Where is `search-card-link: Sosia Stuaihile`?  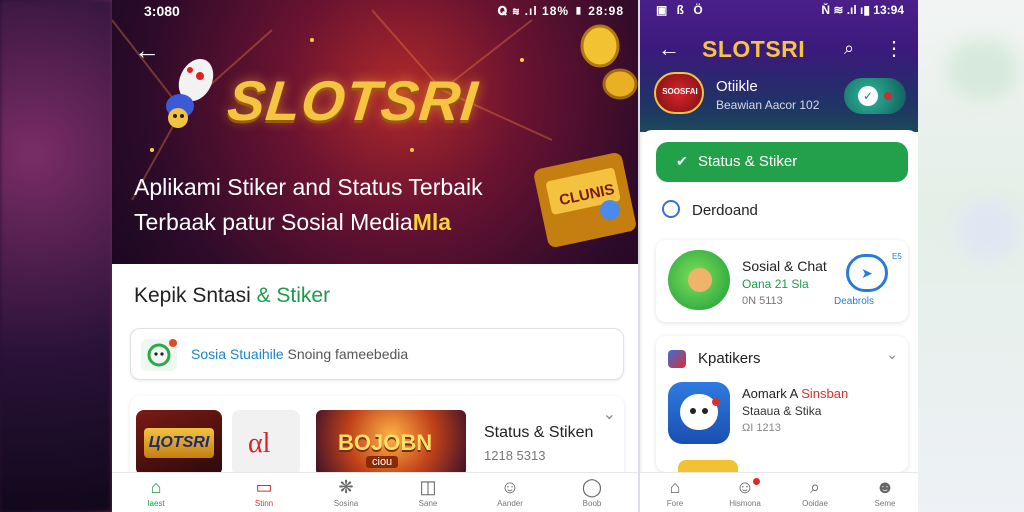
search-card-link: Sosia Stuaihile is located at coordinates (237, 354).